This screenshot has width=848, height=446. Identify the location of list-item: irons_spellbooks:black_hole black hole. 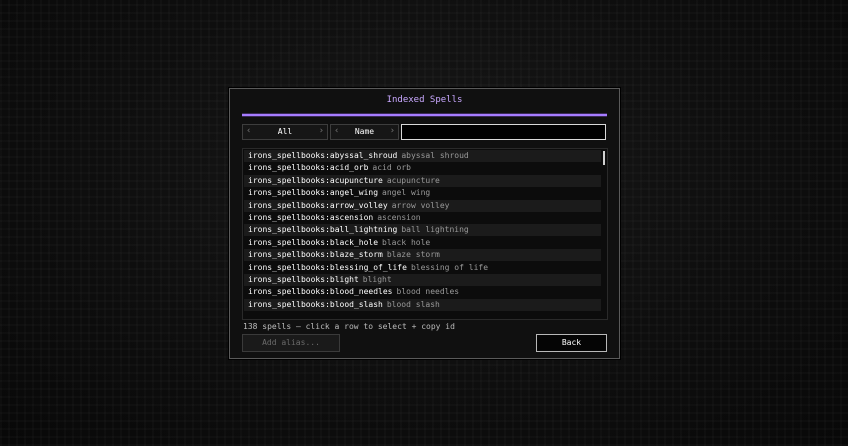
(422, 243).